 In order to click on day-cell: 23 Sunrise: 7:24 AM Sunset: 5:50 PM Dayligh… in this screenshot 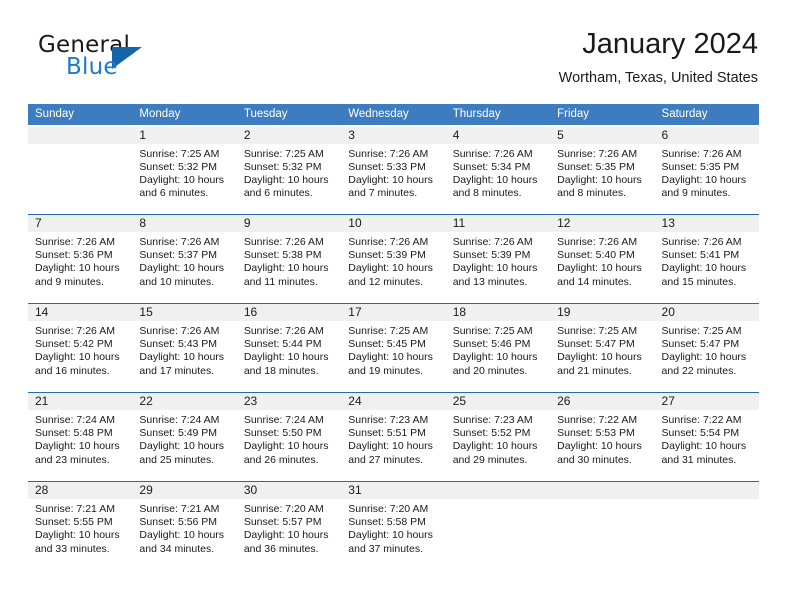, I will do `click(289, 437)`.